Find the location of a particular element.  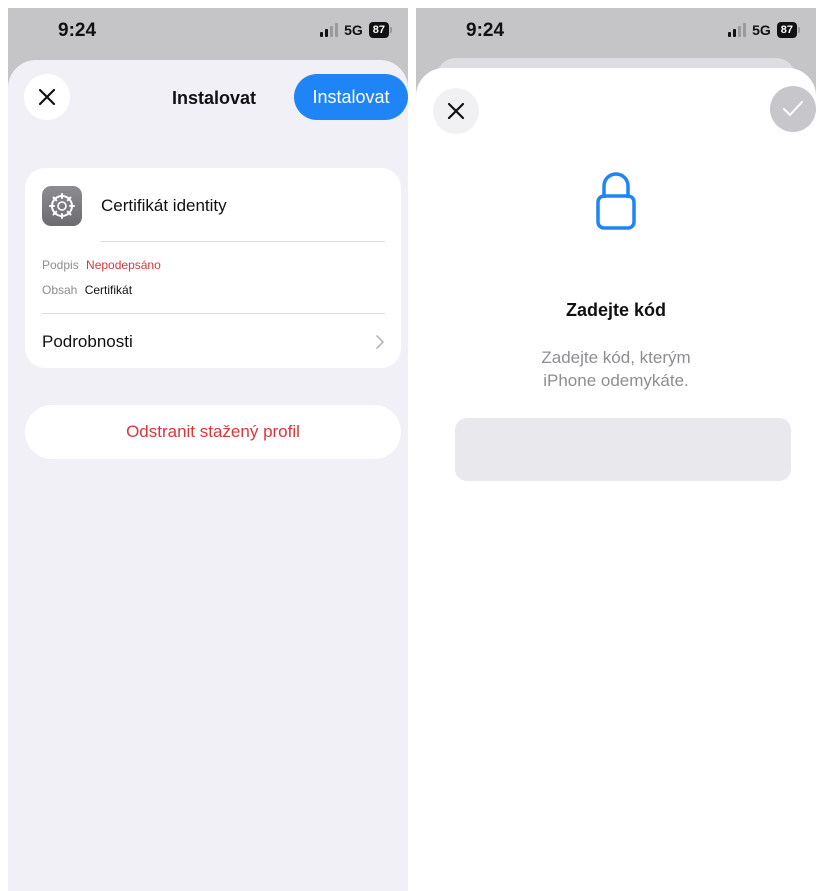

passcode-input is located at coordinates (623, 449).